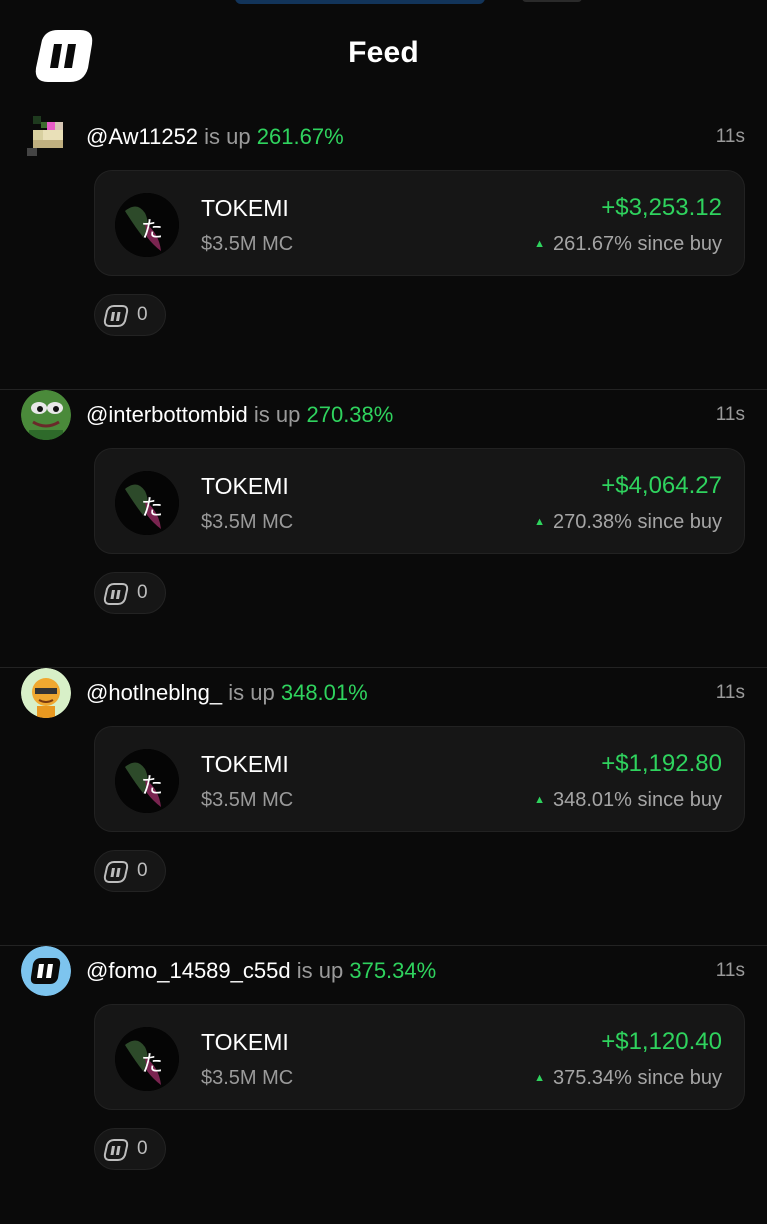  What do you see at coordinates (46, 971) in the screenshot?
I see `default-logo-avatar-icon` at bounding box center [46, 971].